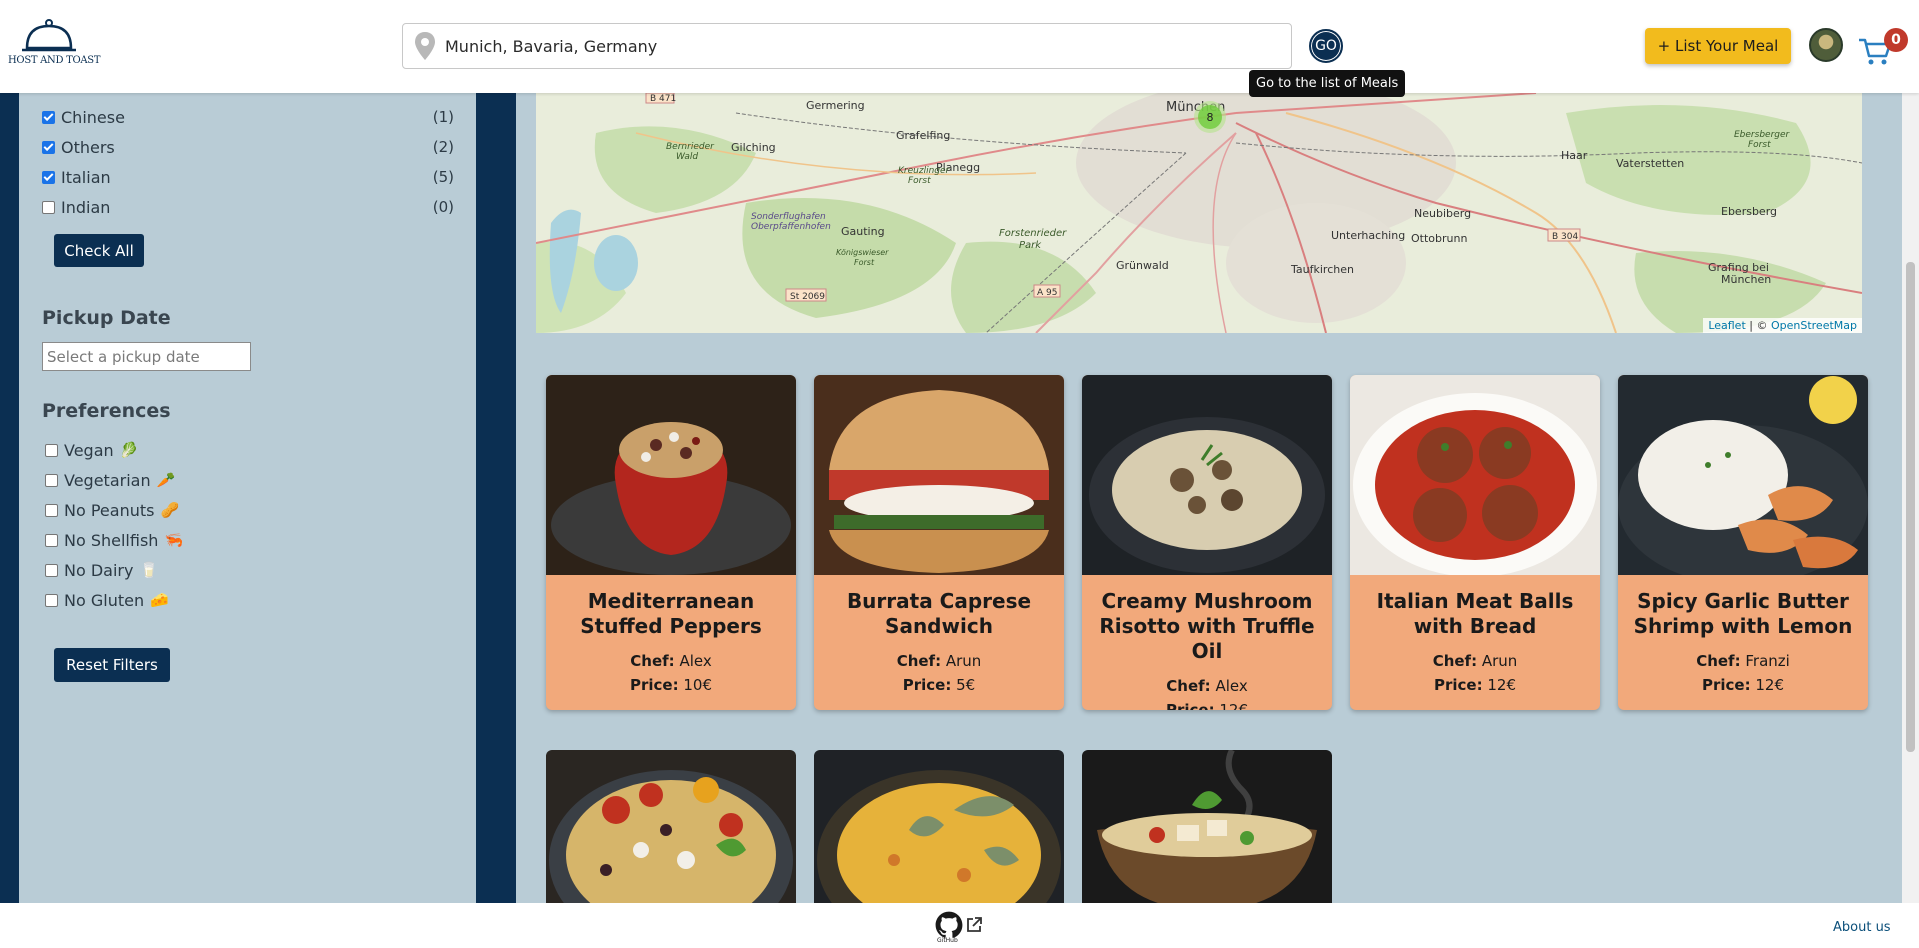 Image resolution: width=1919 pixels, height=948 pixels. Describe the element at coordinates (174, 540) in the screenshot. I see `shrimp-icon: 🦐` at that location.